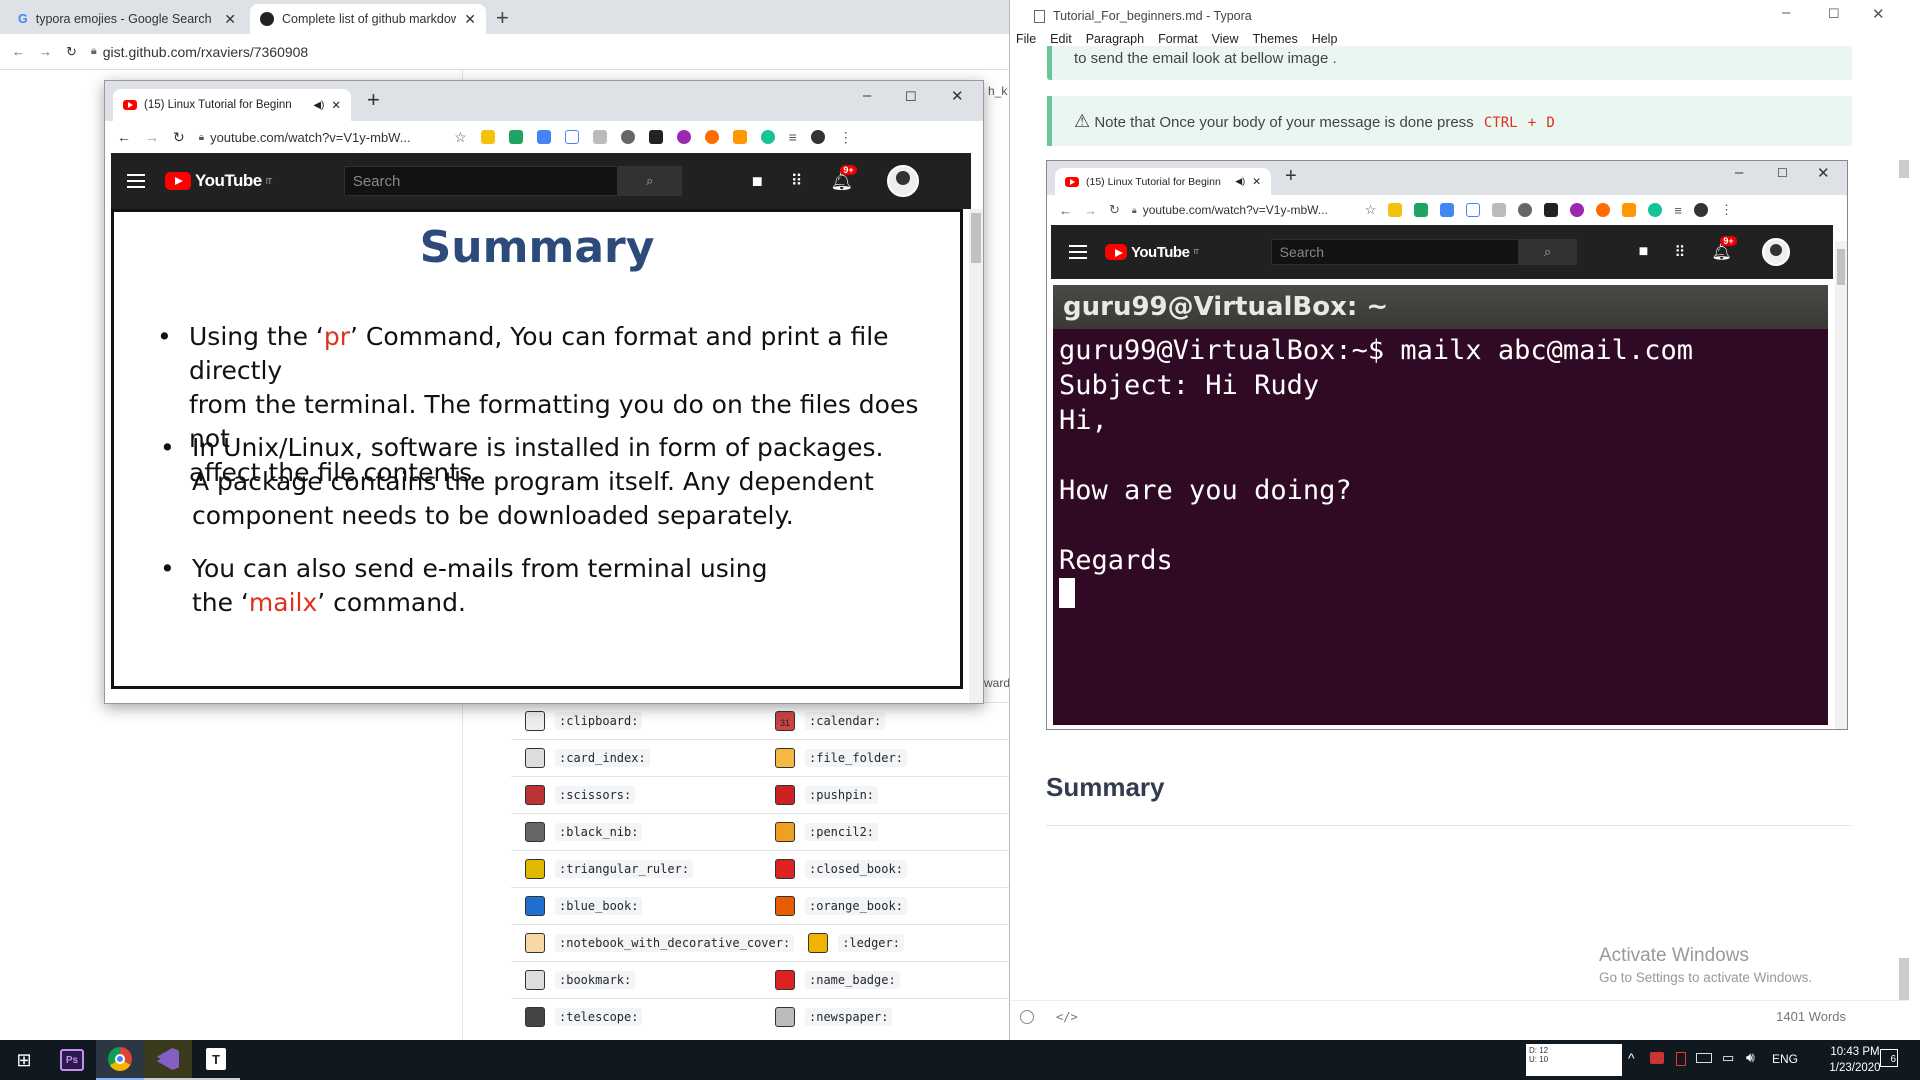 This screenshot has width=1920, height=1080. Describe the element at coordinates (856, 758) in the screenshot. I see `emoji-shortcode: :file_folder:` at that location.